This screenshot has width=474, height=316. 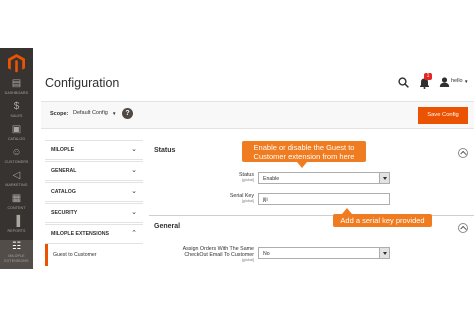 I want to click on sidebar-item-label: Catalog, so click(x=16, y=139).